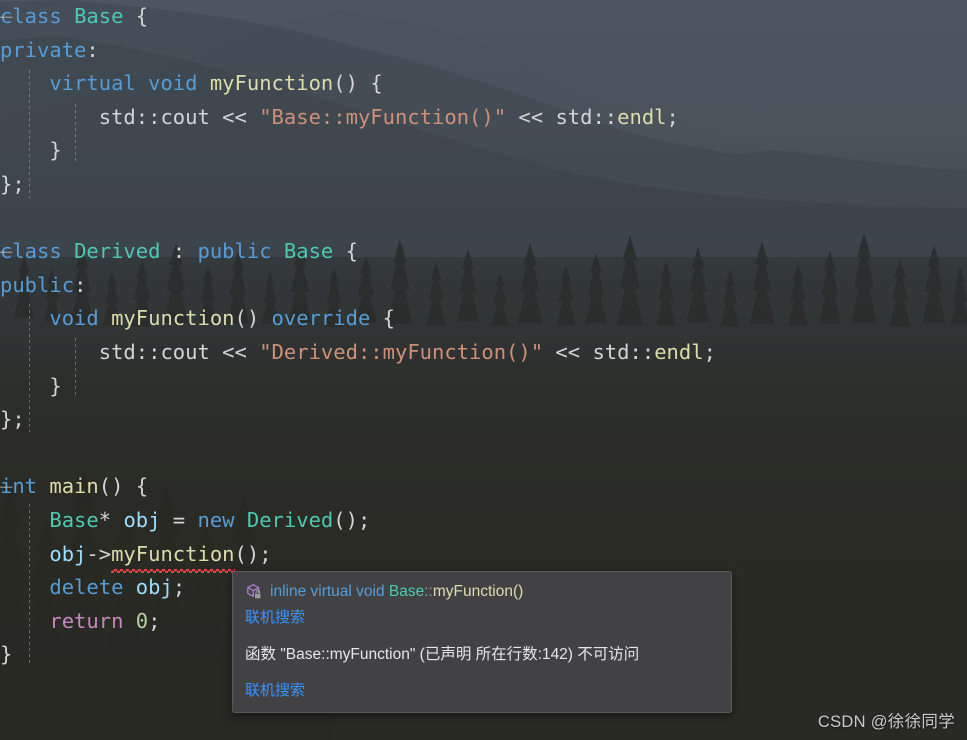 The width and height of the screenshot is (967, 740). I want to click on code-line: private:, so click(483, 51).